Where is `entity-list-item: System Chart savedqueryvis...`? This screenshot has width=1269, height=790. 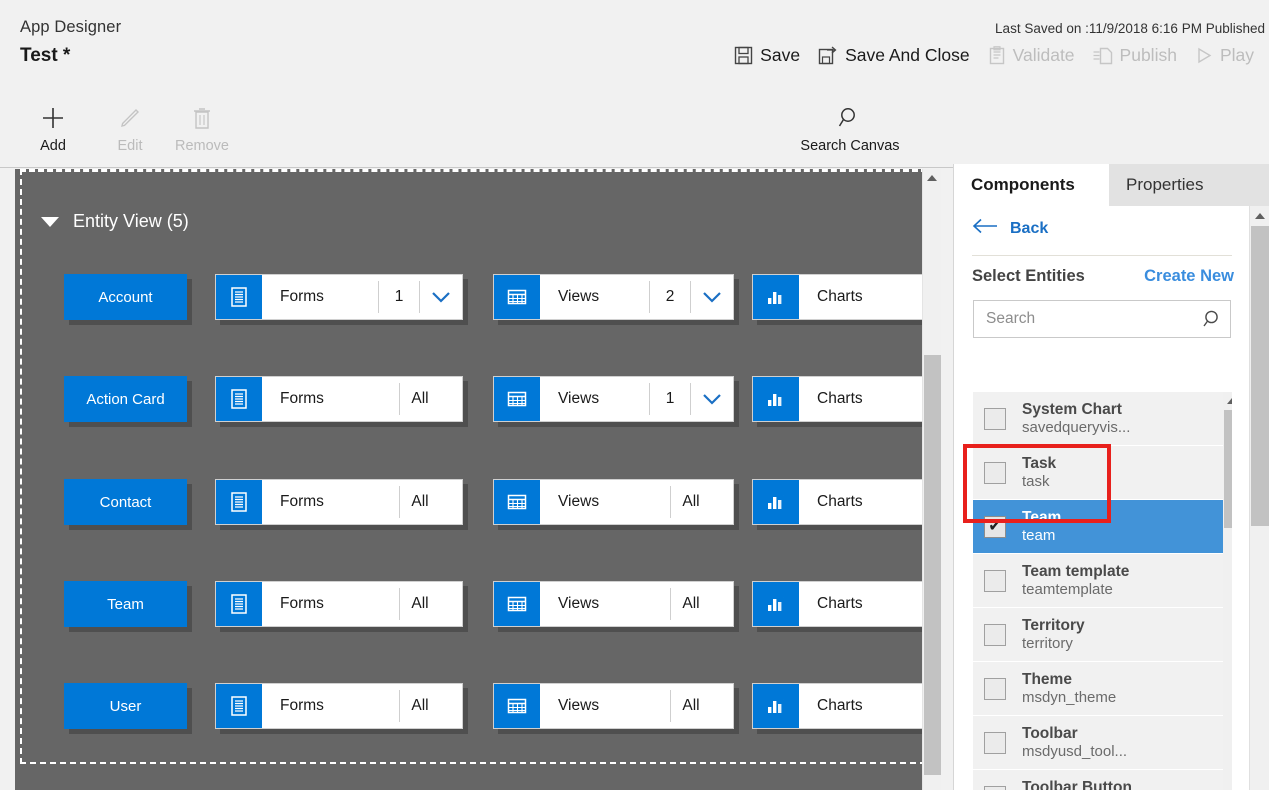
entity-list-item: System Chart savedqueryvis... is located at coordinates (1102, 419).